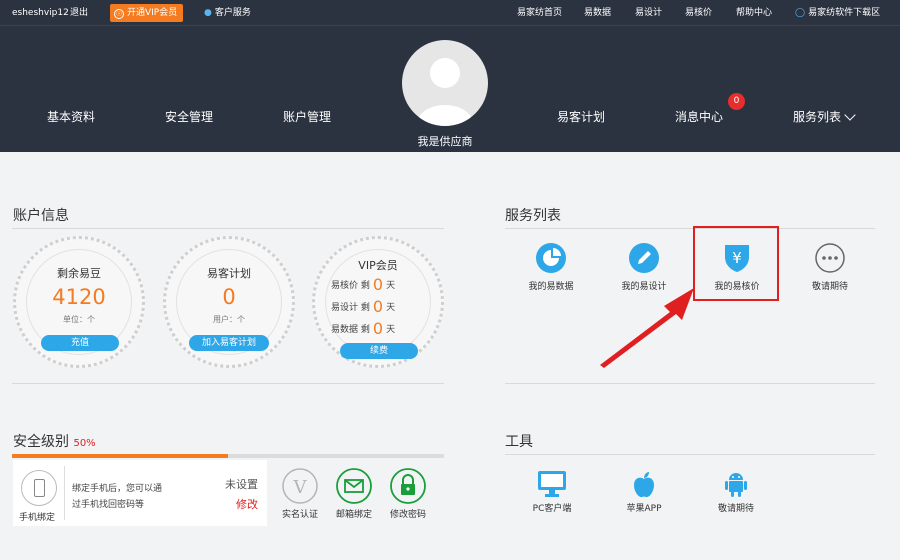 This screenshot has width=900, height=560. I want to click on real-name-auth: V 实名认证, so click(300, 494).